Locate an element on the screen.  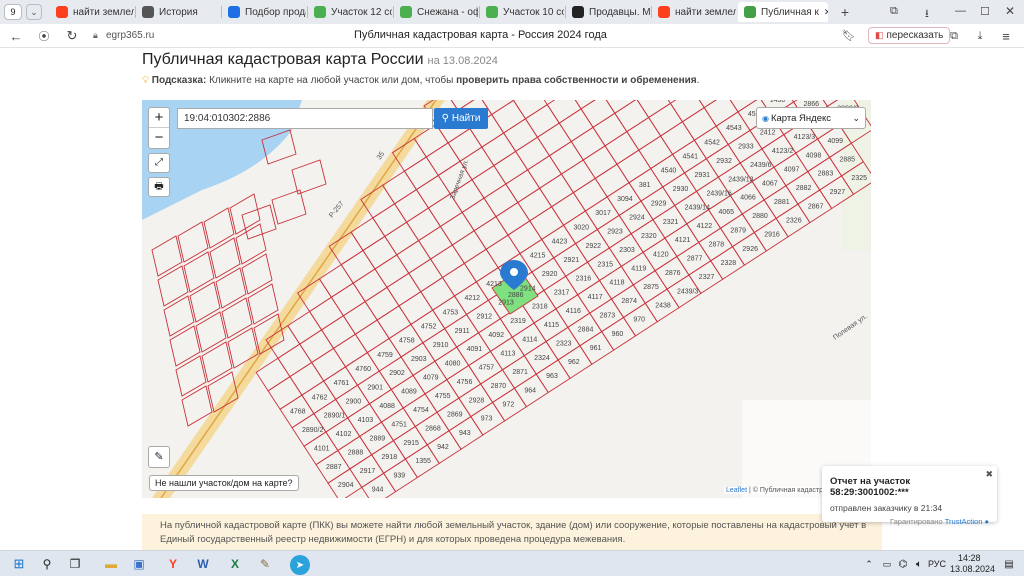
tabs-dropdown-icon: ⌄ is located at coordinates (34, 12).